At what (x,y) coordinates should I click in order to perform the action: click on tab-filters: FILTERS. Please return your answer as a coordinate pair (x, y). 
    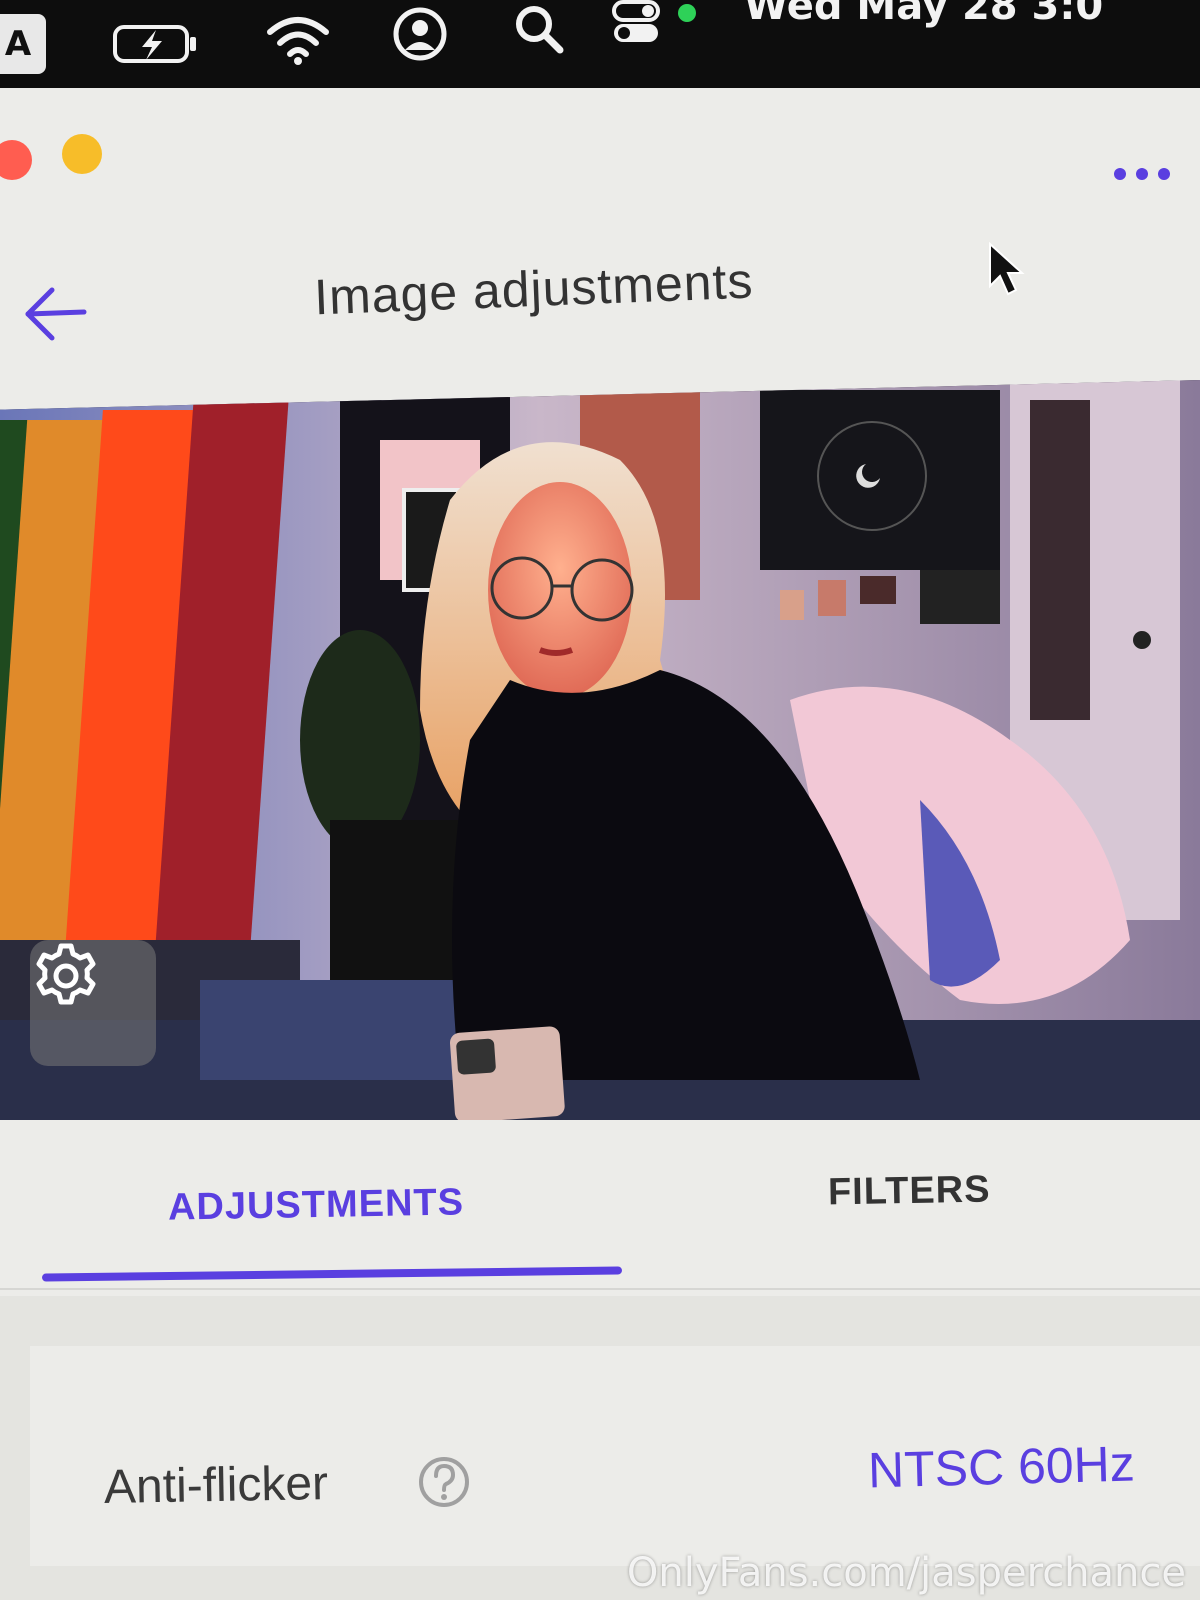
    Looking at the image, I should click on (909, 1192).